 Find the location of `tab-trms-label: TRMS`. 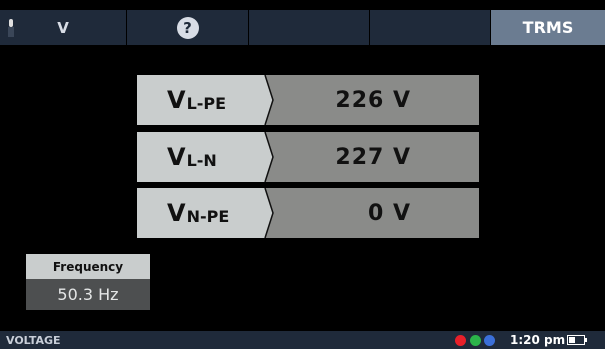

tab-trms-label: TRMS is located at coordinates (548, 27).